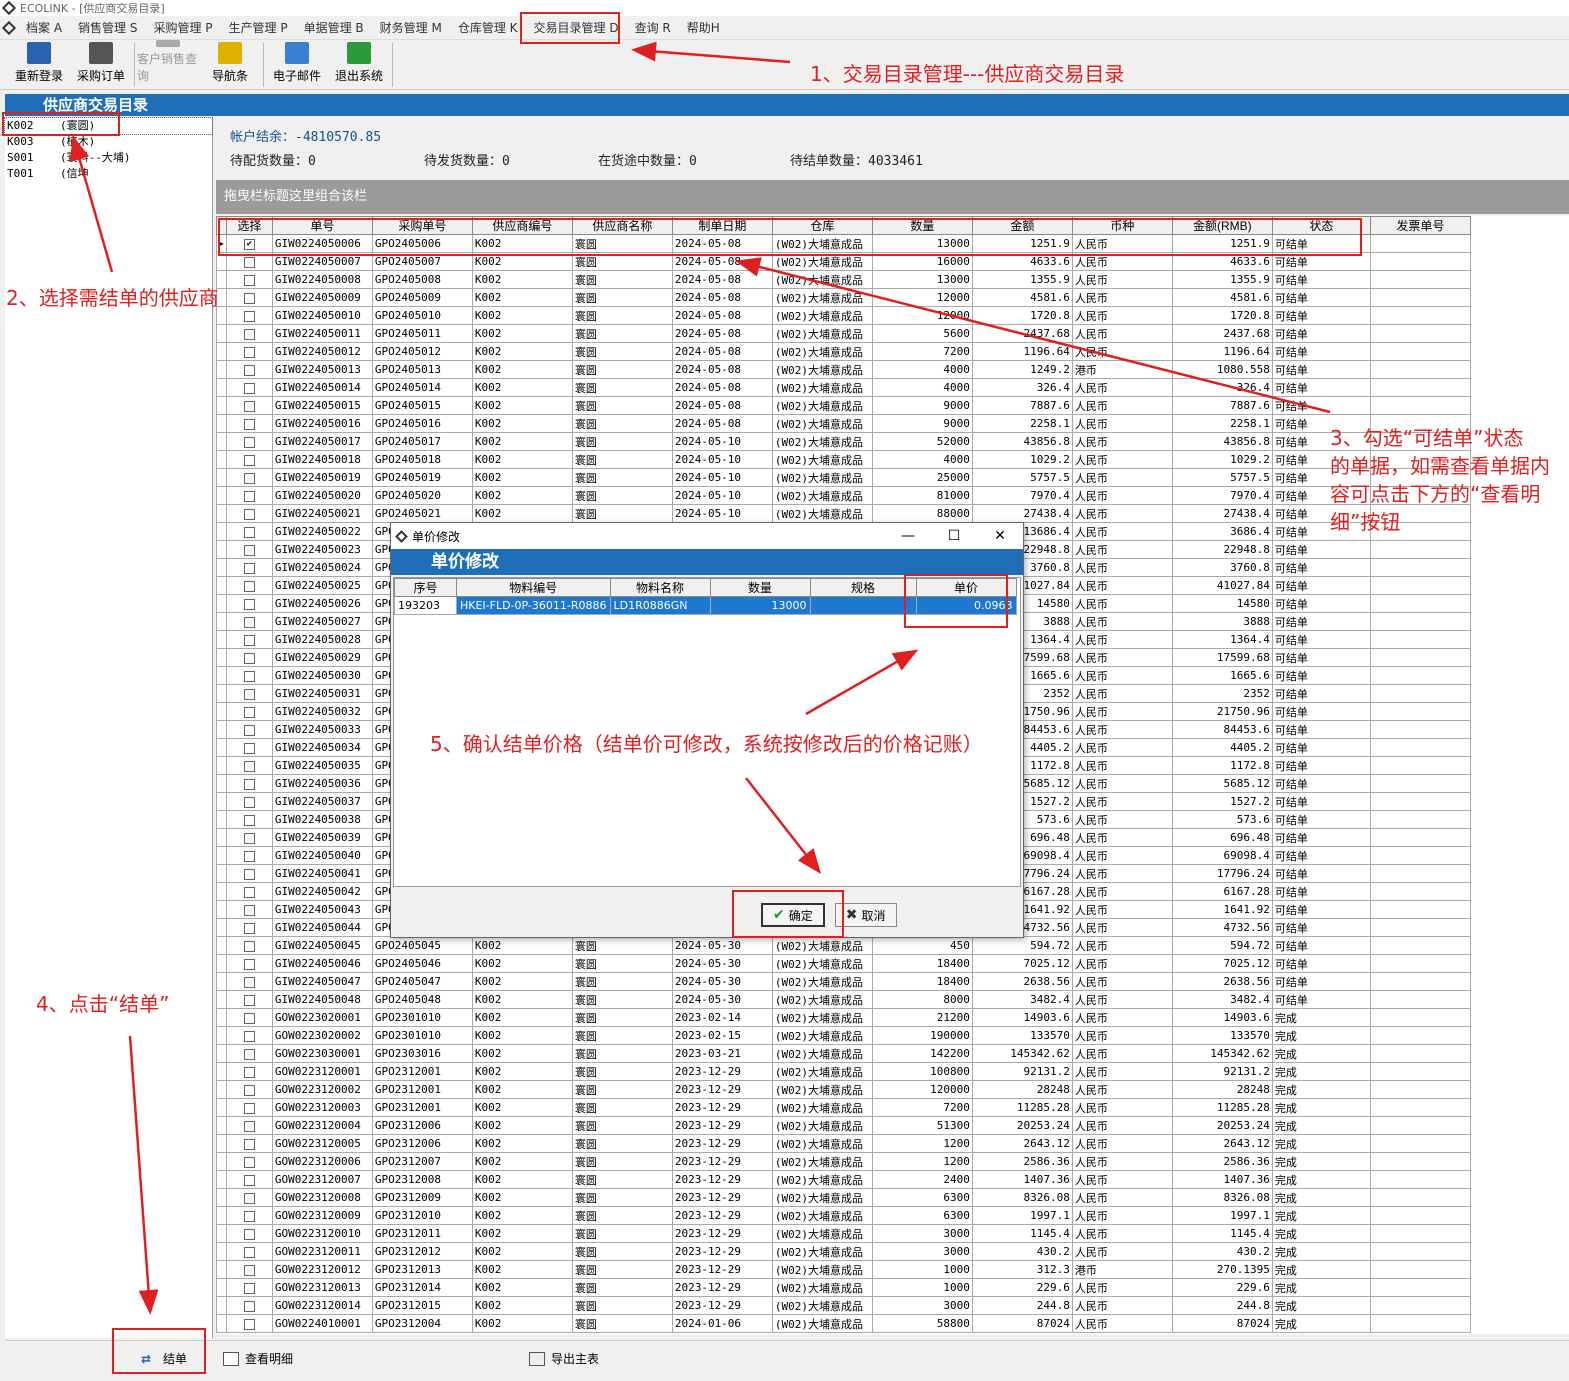 The image size is (1569, 1381). Describe the element at coordinates (258, 28) in the screenshot. I see `menu-item-3: 生产管理 P` at that location.